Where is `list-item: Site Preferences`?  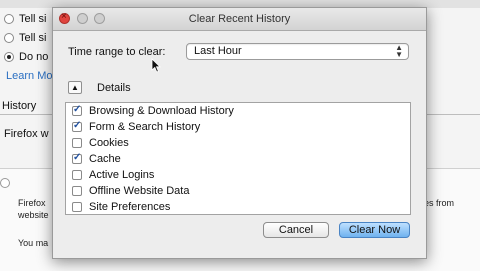
list-item: Site Preferences is located at coordinates (238, 207).